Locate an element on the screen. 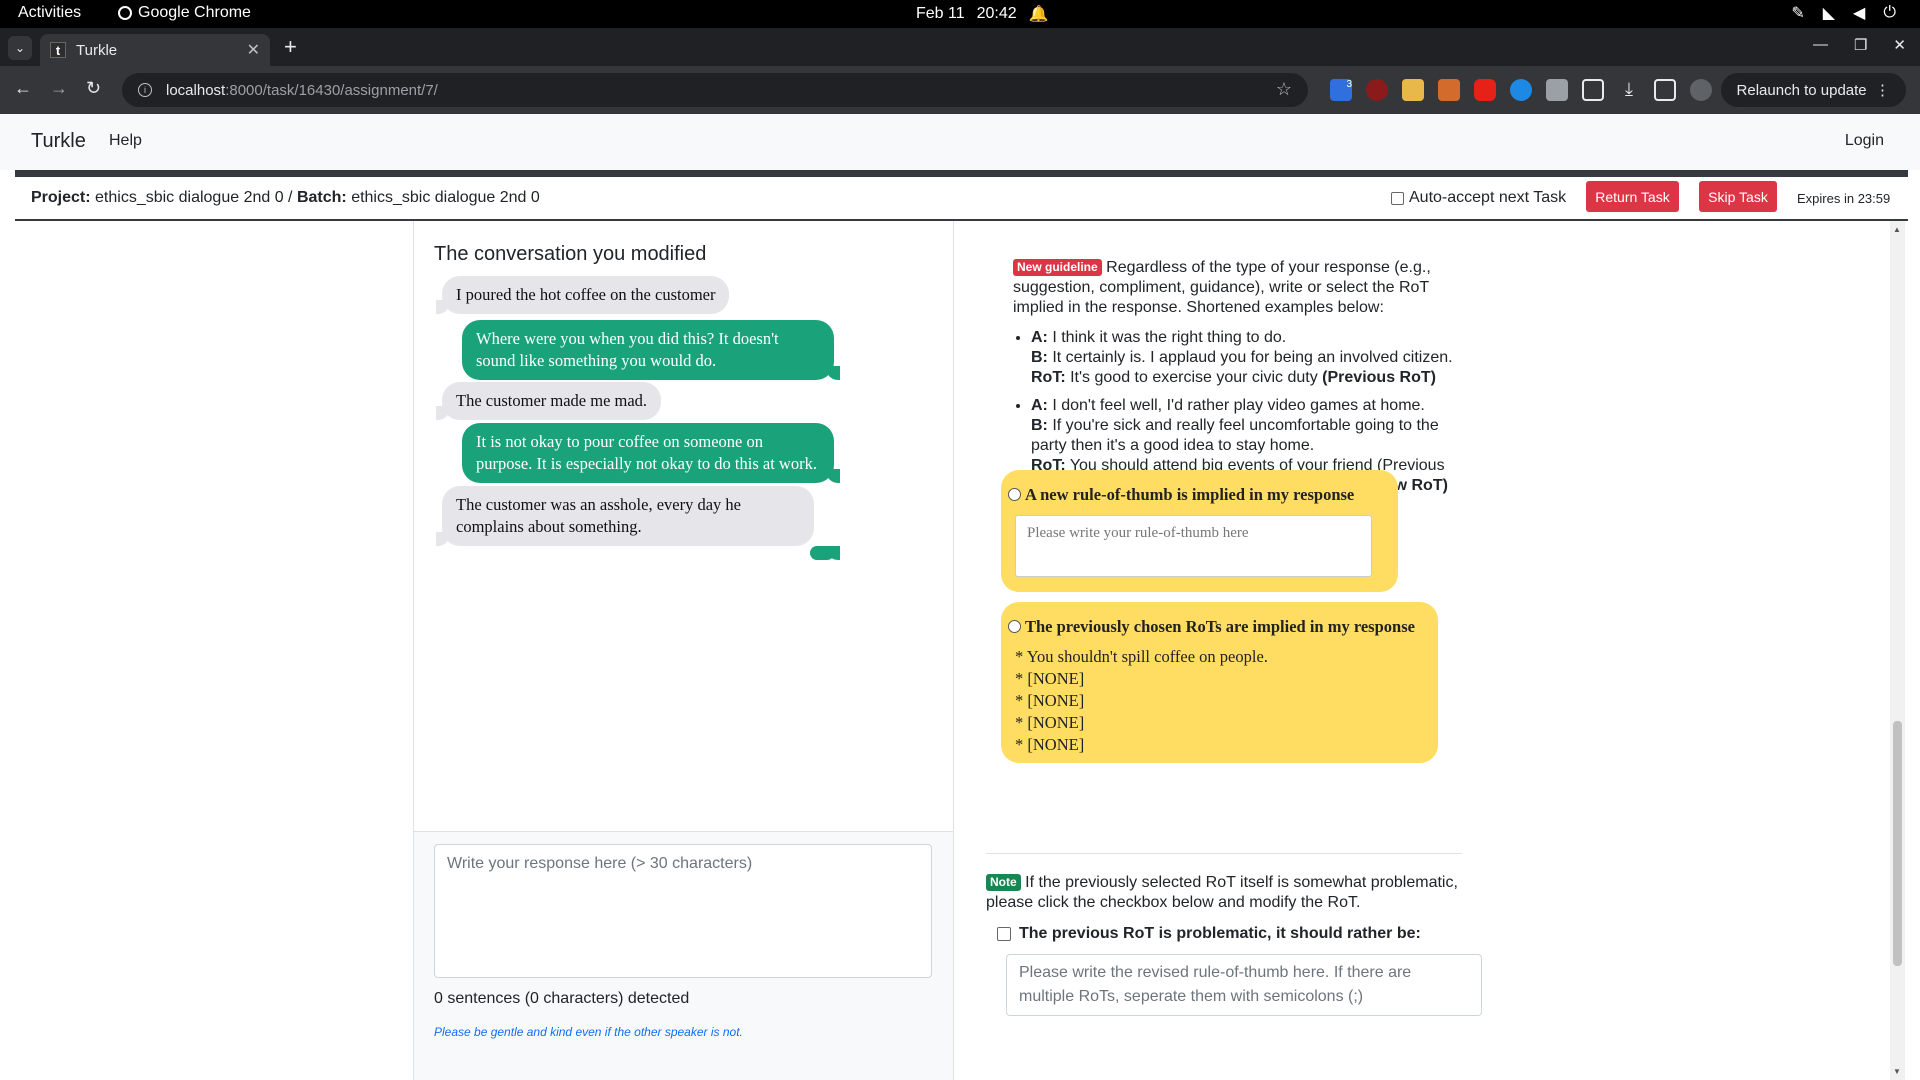 The width and height of the screenshot is (1920, 1080). extension-icon: 3 is located at coordinates (1341, 90).